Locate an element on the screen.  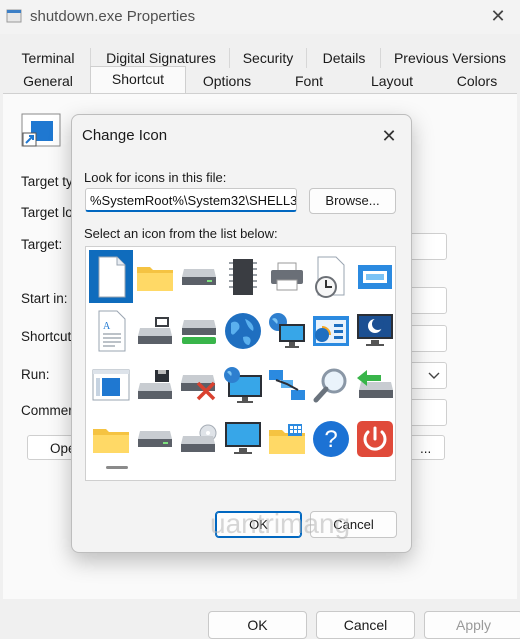
globe-monitor-icon is located at coordinates (243, 384).